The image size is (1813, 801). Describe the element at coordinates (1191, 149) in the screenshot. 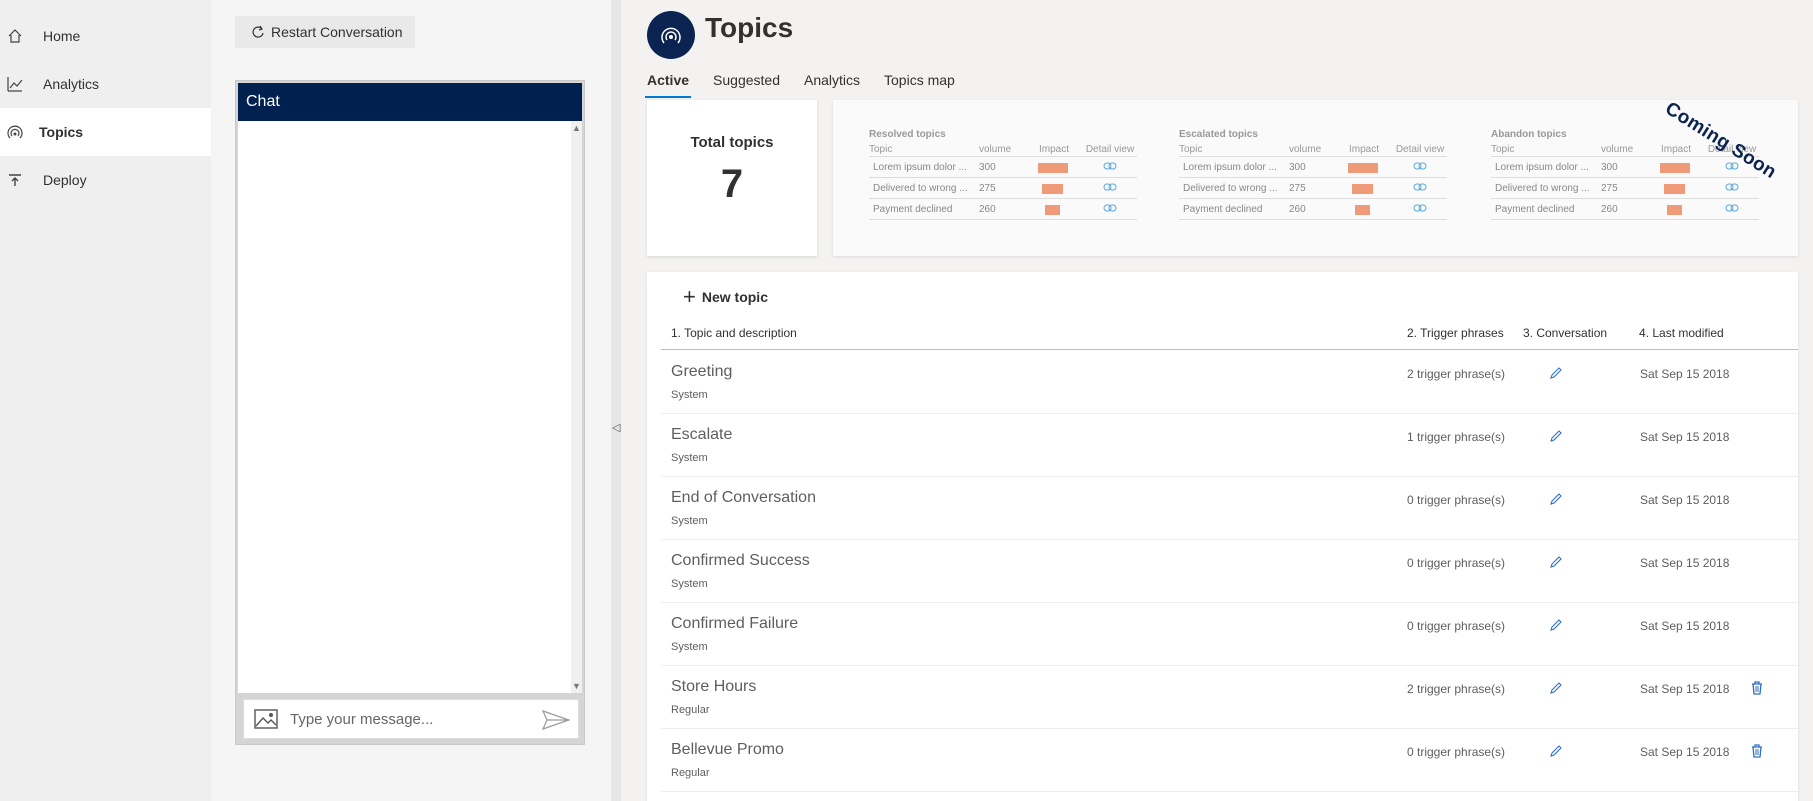

I see `stat-col-topic: Topic` at that location.